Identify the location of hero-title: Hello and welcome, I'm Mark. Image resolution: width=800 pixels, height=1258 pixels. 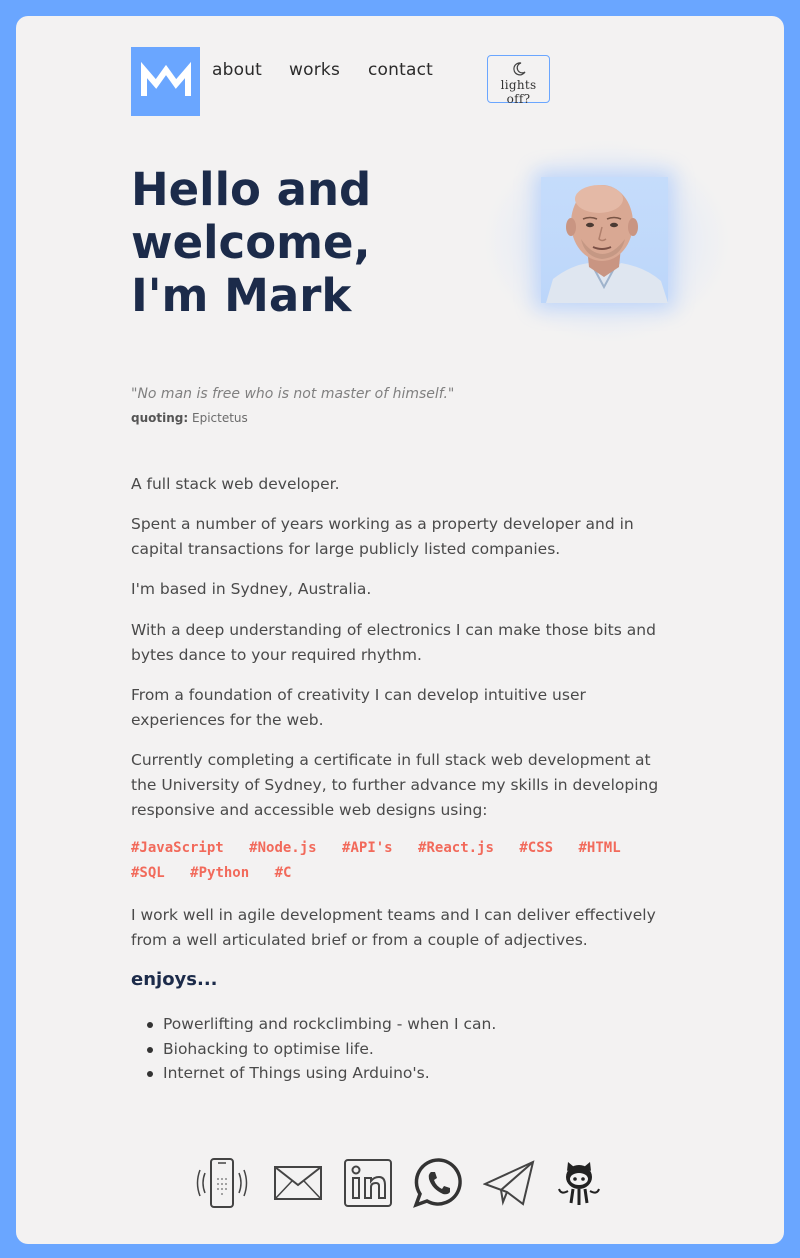
(291, 242).